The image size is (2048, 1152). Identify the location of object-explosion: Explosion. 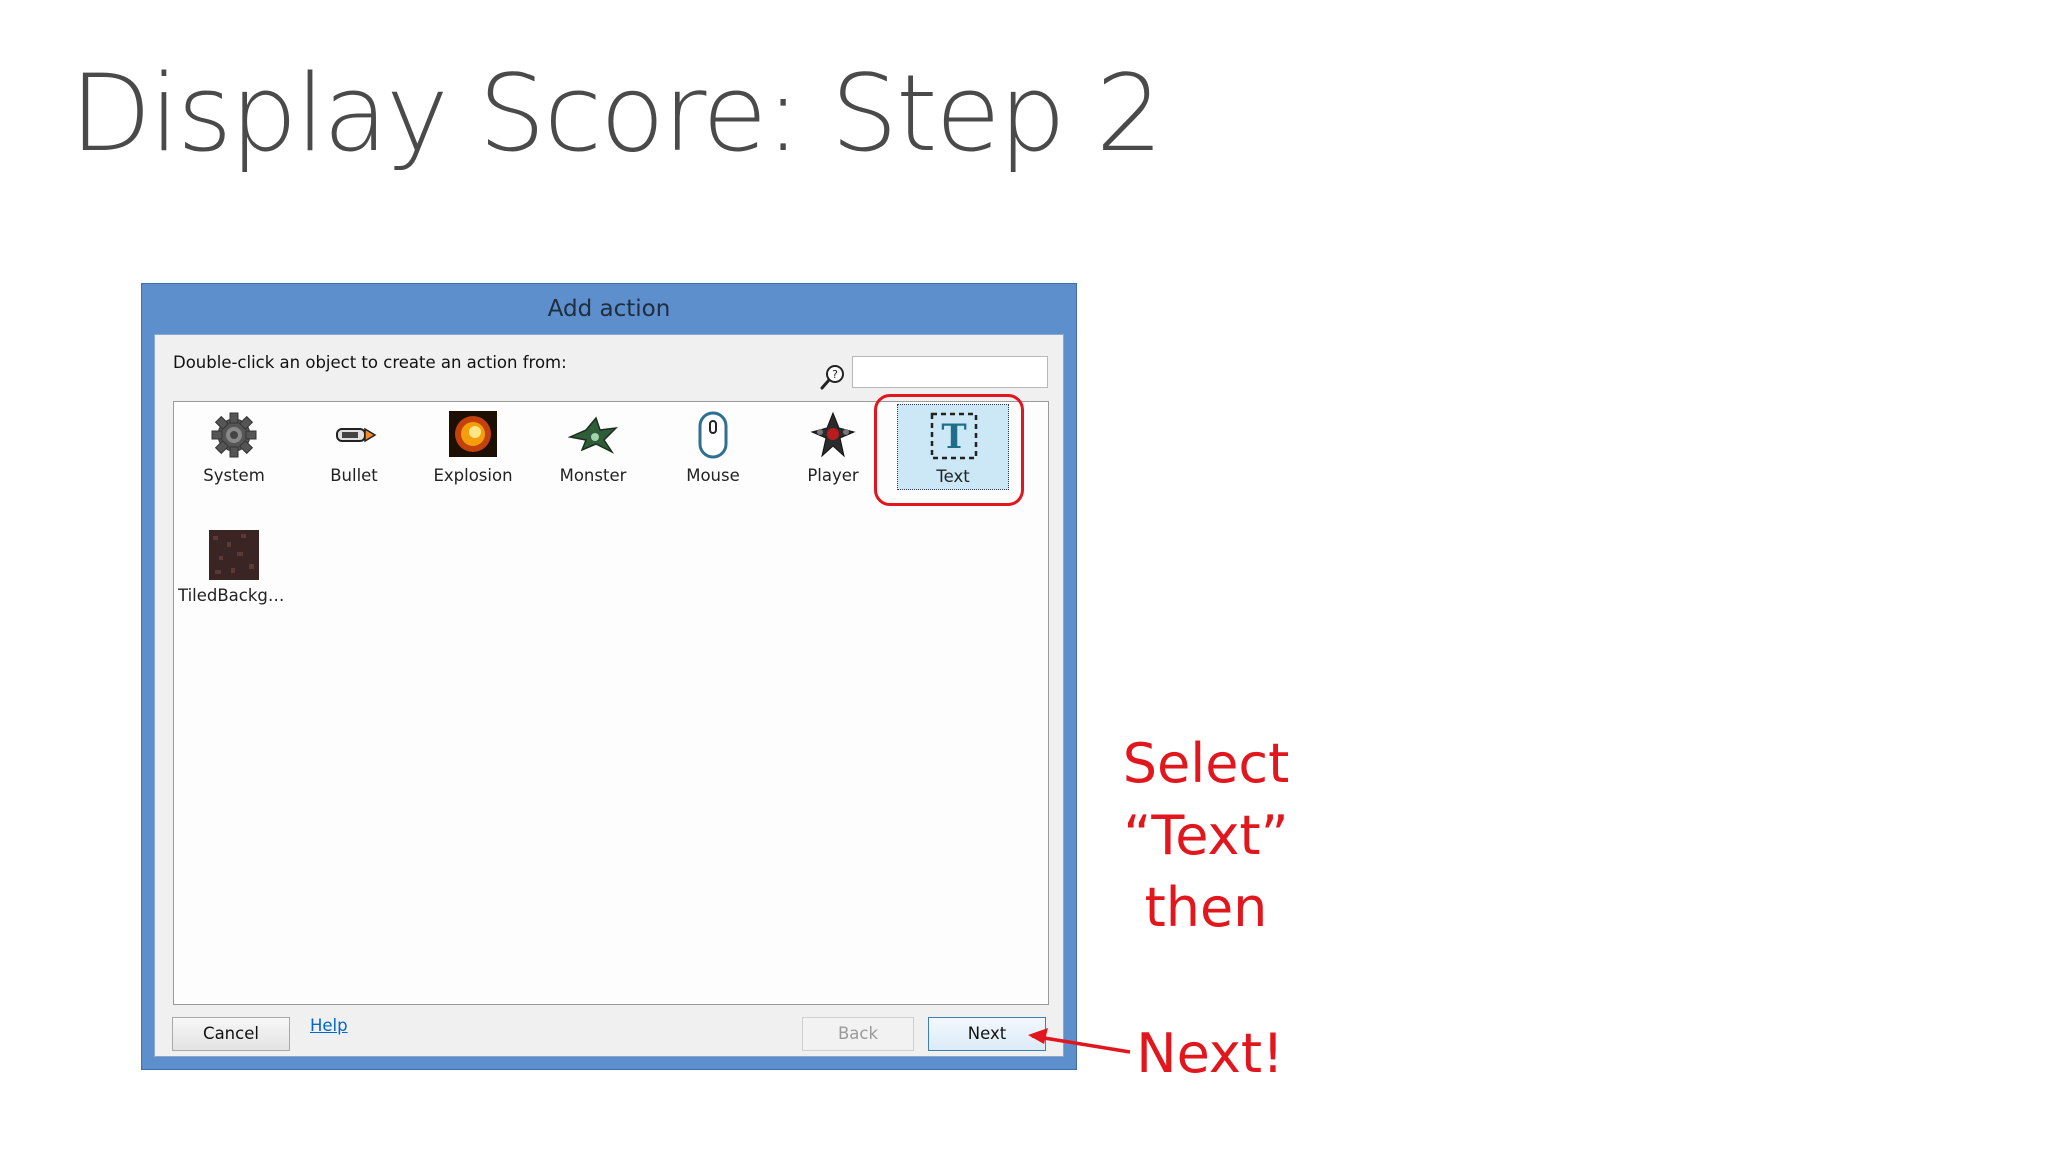
(473, 447).